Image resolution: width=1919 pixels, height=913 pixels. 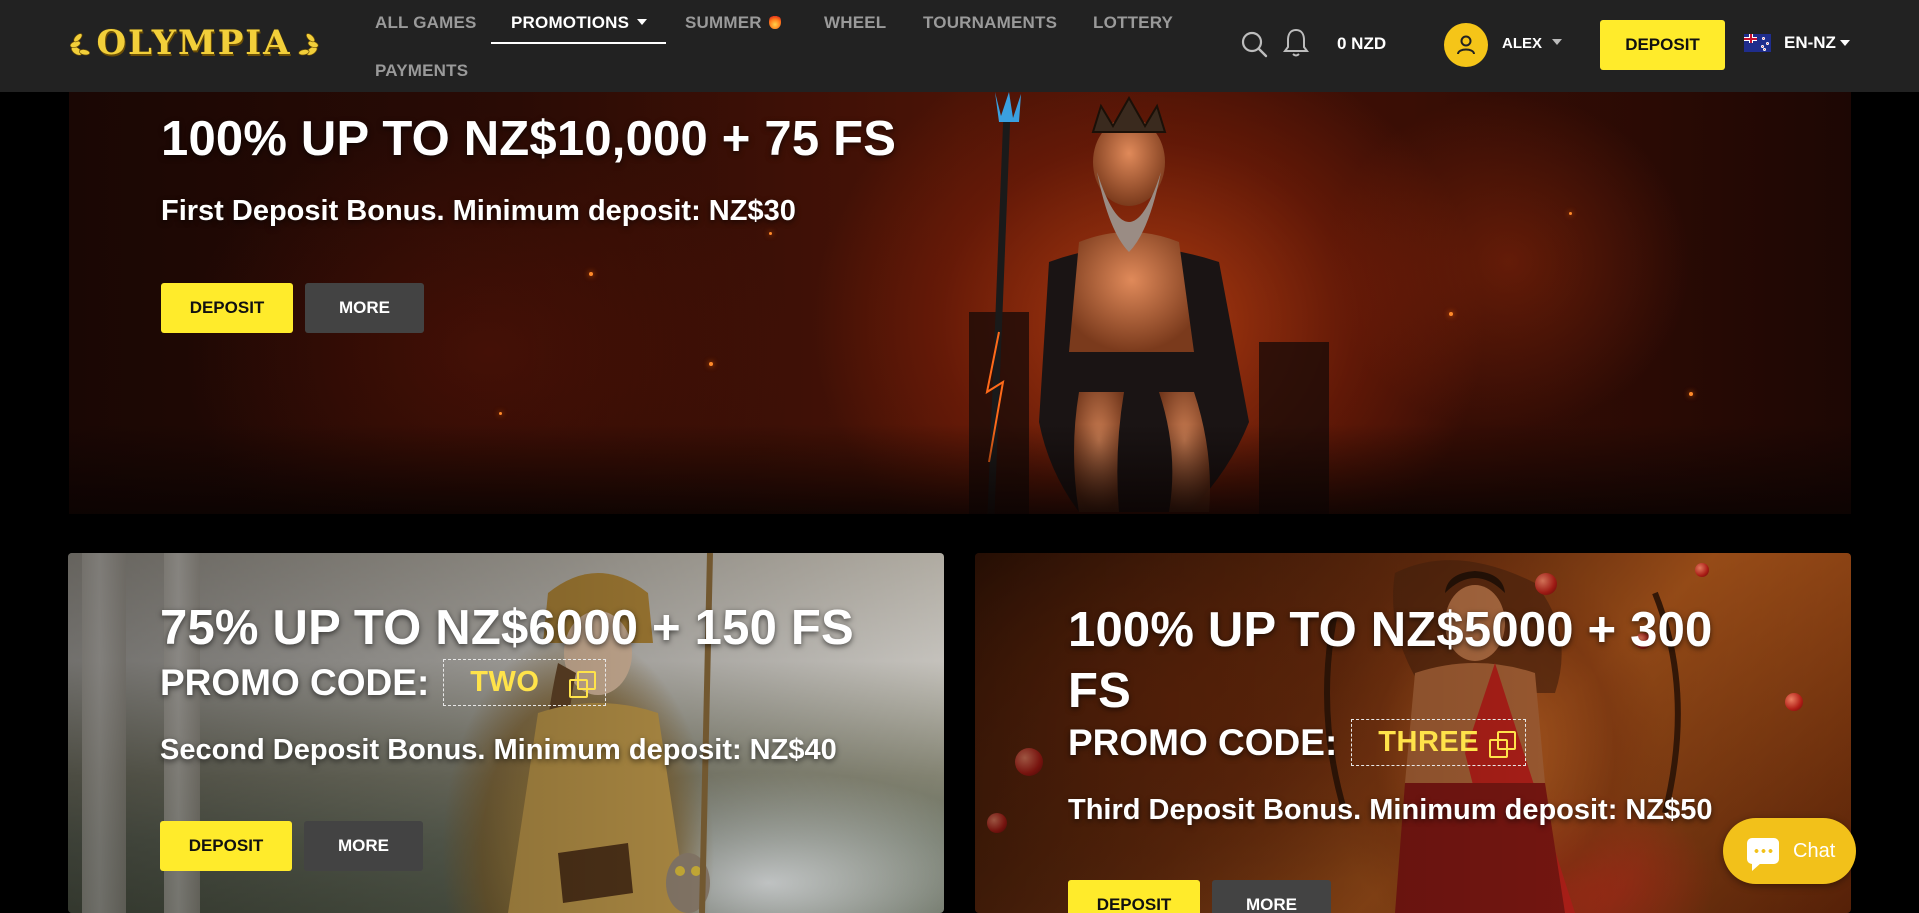 I want to click on hero-deposit-button: DEPOSIT, so click(x=227, y=308).